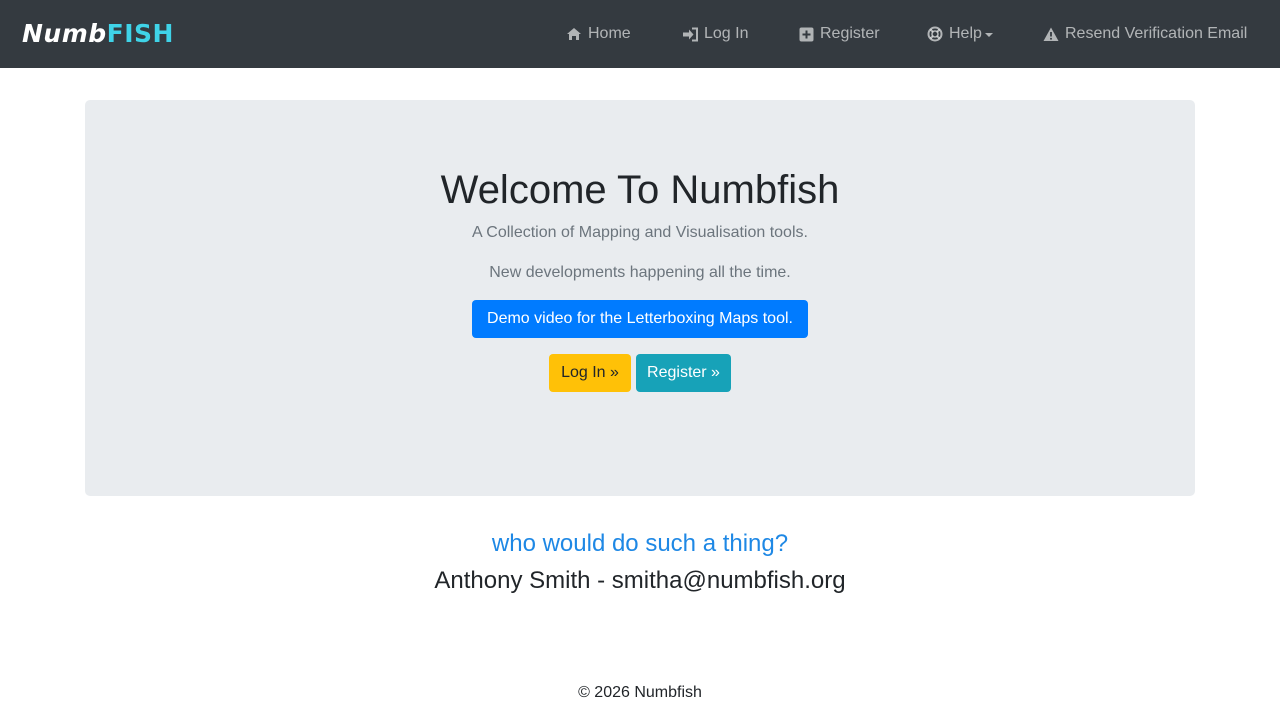  I want to click on page-title: Welcome To Numbfish, so click(640, 190).